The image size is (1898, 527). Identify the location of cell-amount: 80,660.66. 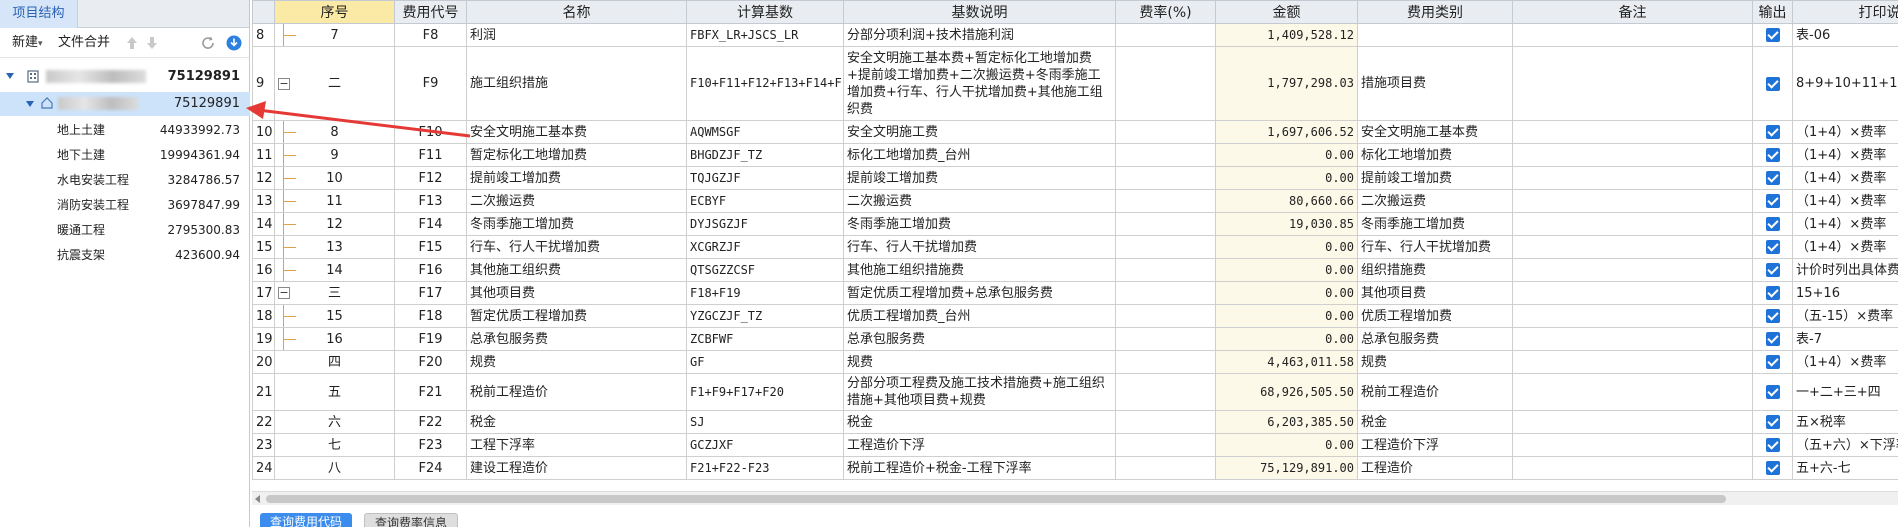
(1286, 201).